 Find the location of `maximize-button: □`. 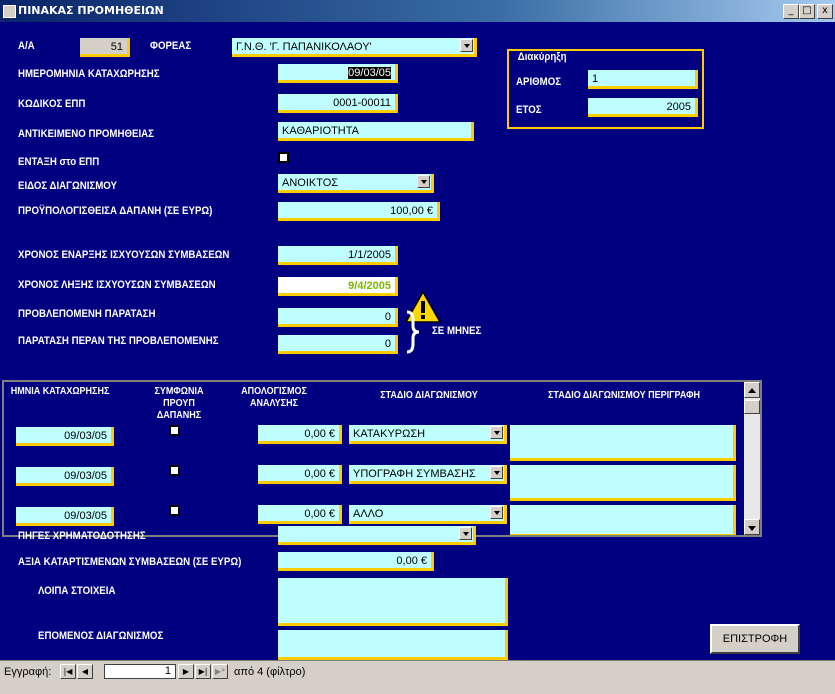

maximize-button: □ is located at coordinates (807, 11).